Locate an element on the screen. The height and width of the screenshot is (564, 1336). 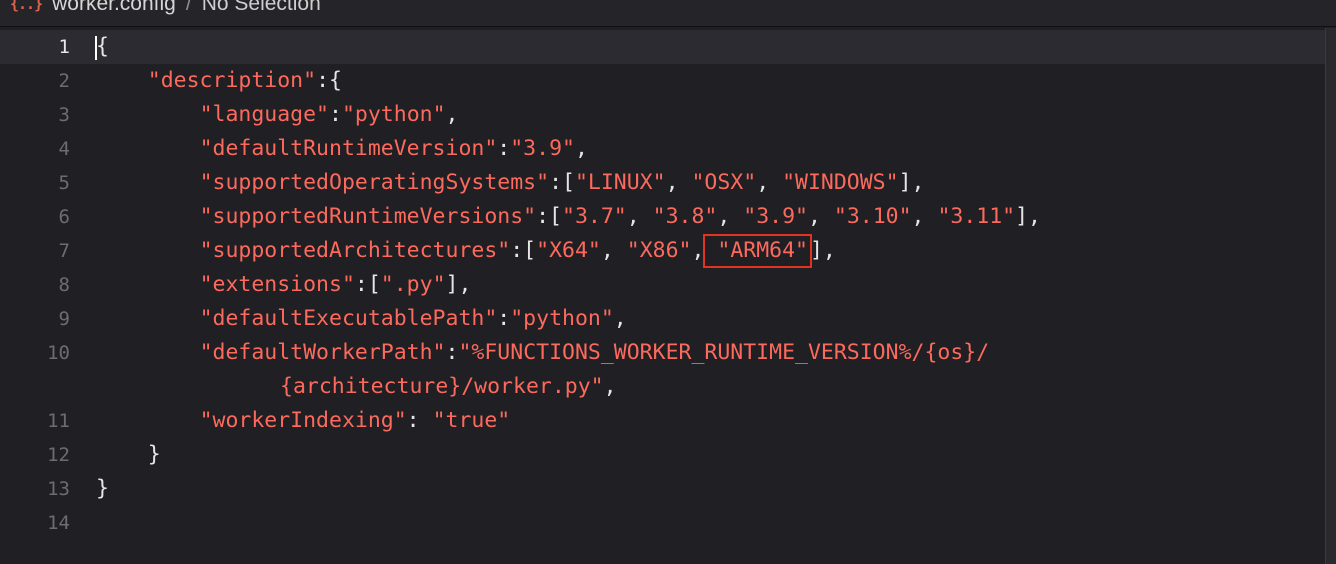
line-number: 13 is located at coordinates (58, 489).